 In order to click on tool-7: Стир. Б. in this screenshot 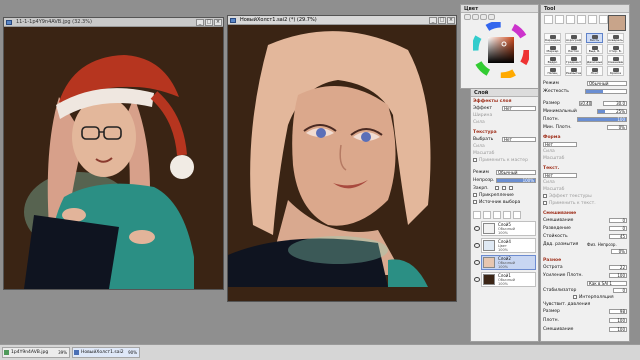, I will do `click(615, 49)`.